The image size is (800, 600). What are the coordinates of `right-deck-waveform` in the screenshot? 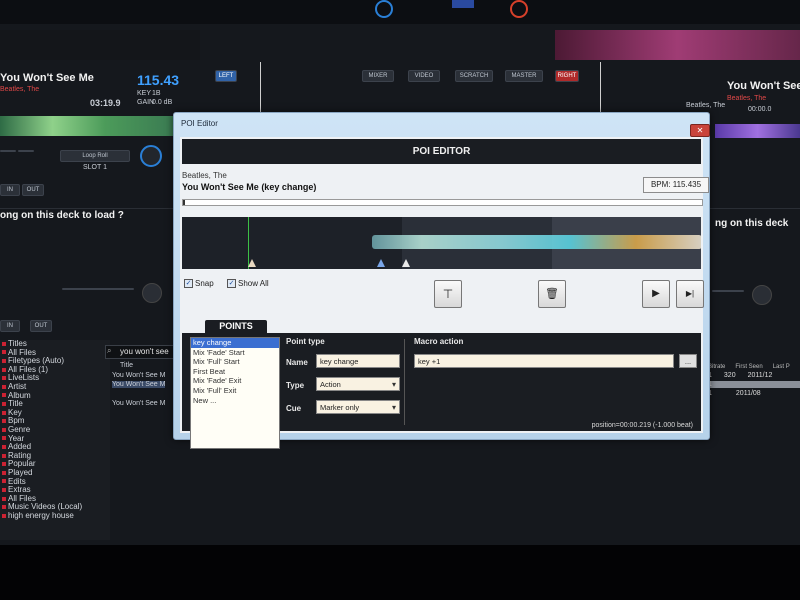 It's located at (757, 131).